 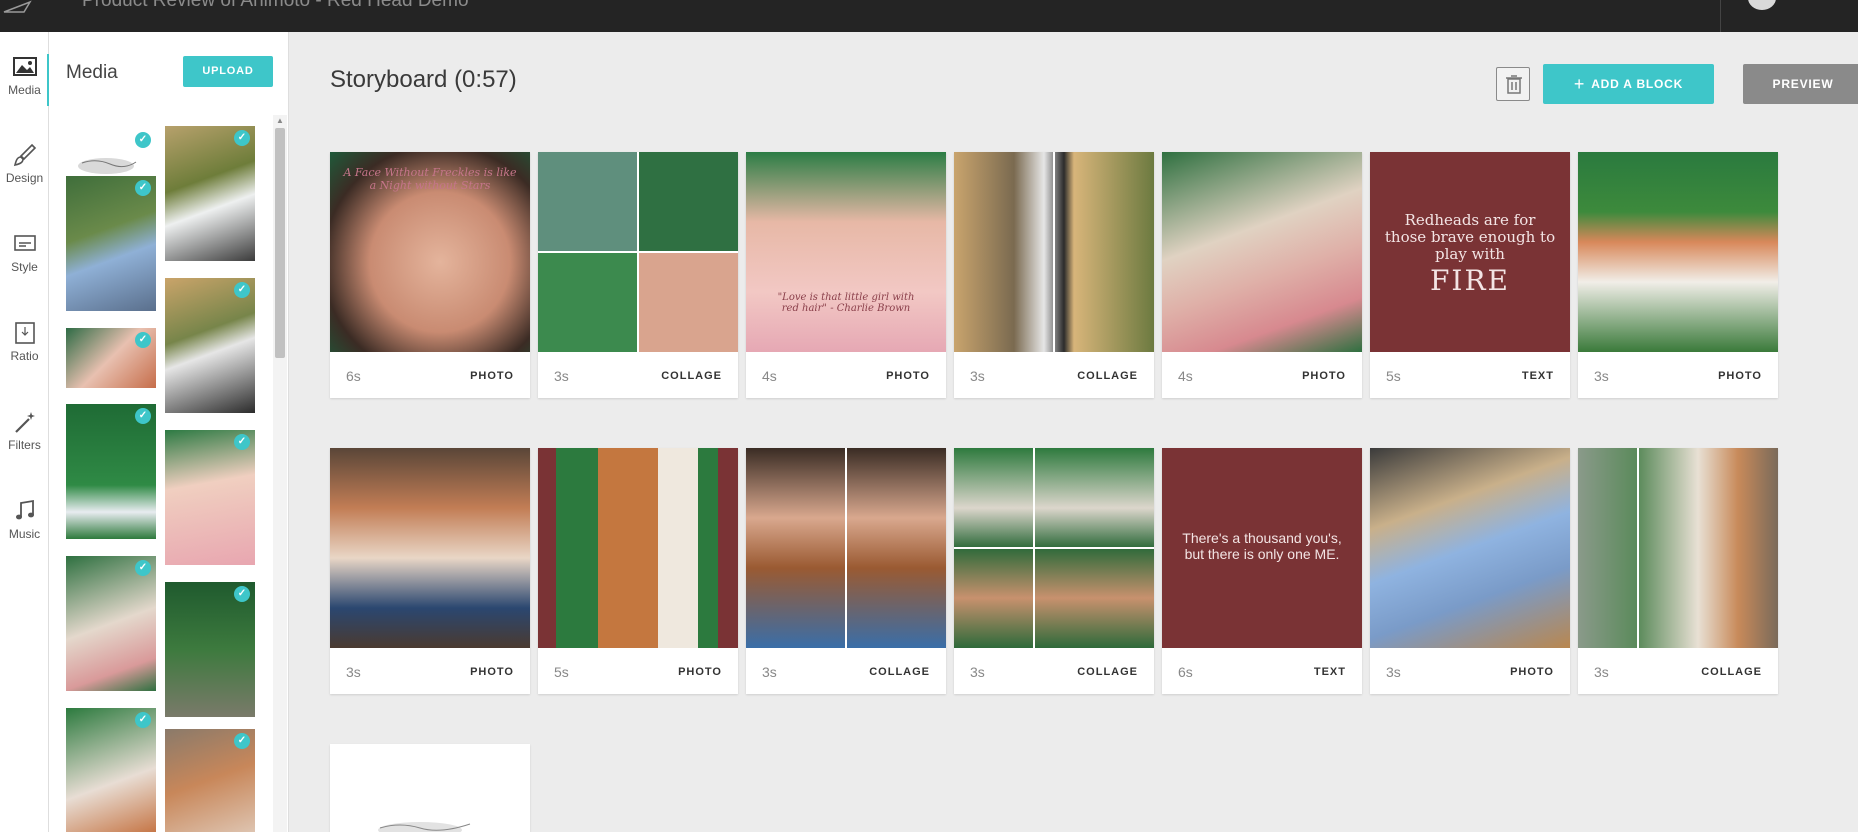 What do you see at coordinates (24, 267) in the screenshot?
I see `rail-label-style: Style` at bounding box center [24, 267].